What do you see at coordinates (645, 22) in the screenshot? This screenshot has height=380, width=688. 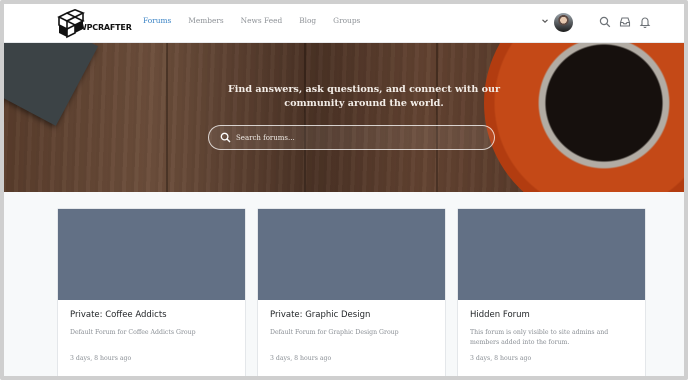 I see `bell-icon` at bounding box center [645, 22].